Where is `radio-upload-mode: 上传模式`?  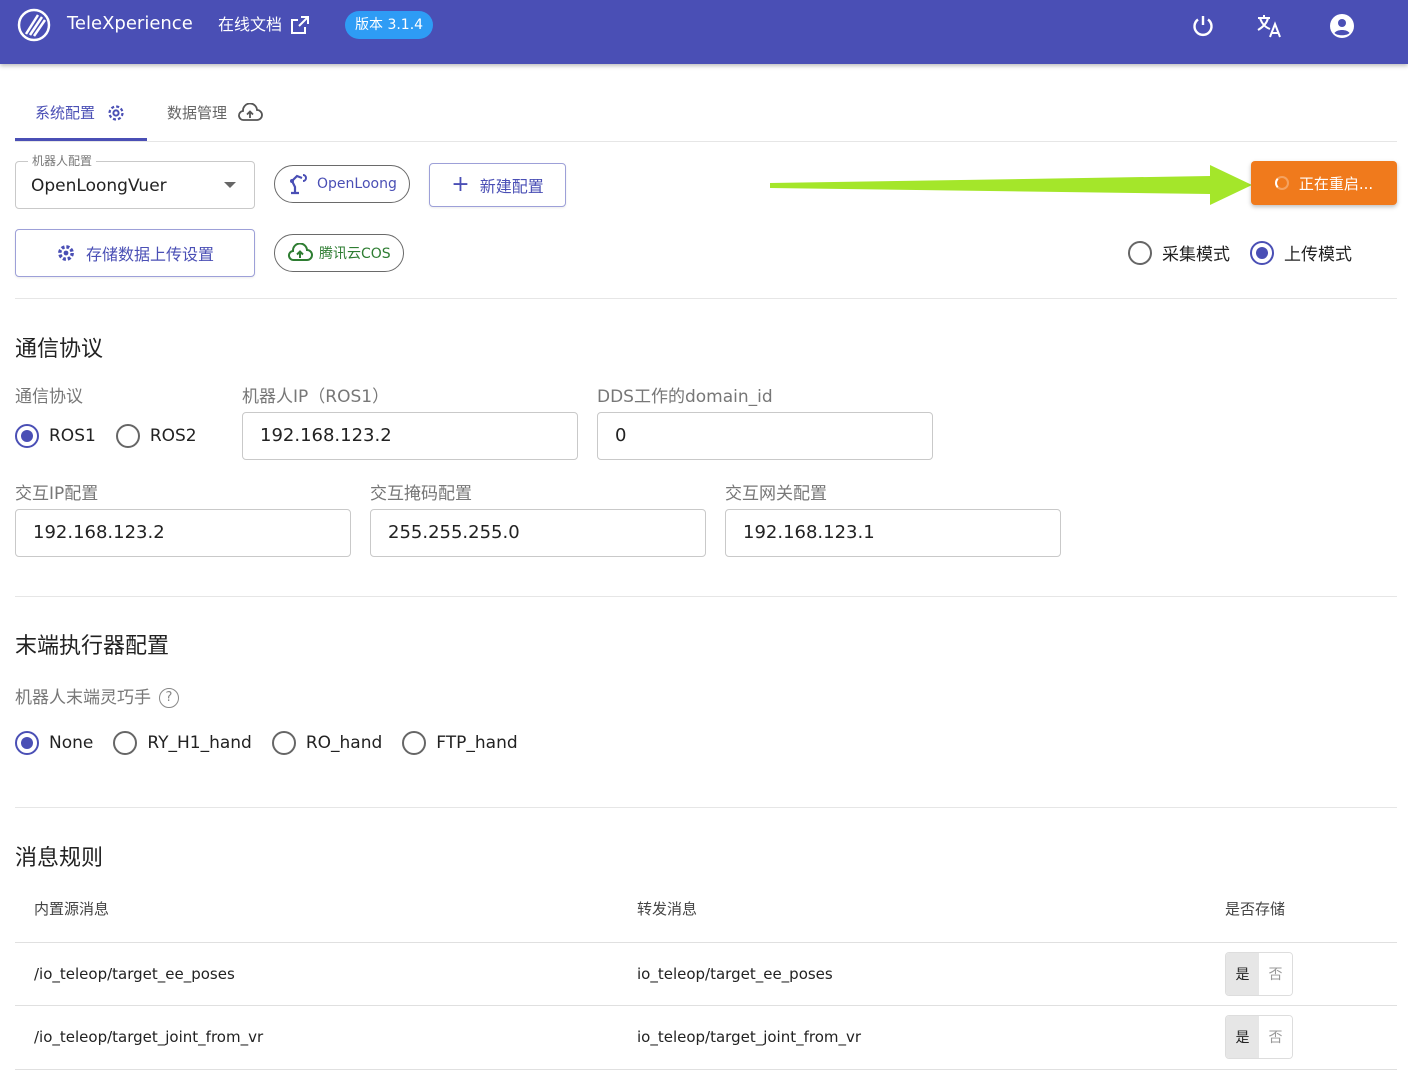
radio-upload-mode: 上传模式 is located at coordinates (1301, 252).